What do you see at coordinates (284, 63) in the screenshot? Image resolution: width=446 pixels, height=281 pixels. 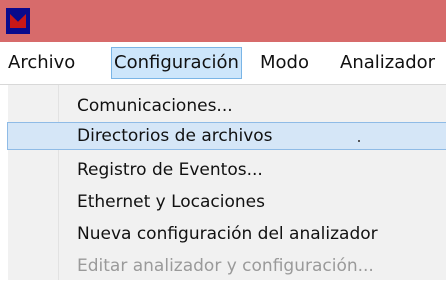 I see `menu-modo: Modo` at bounding box center [284, 63].